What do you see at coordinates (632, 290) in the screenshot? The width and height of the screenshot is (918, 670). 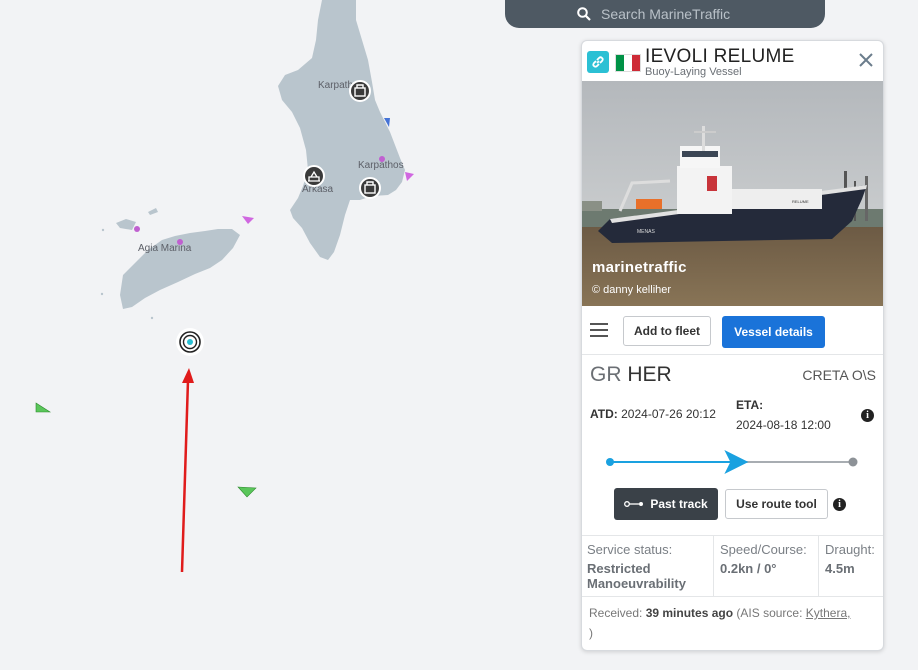 I see `photo-credit: © danny kelliher` at bounding box center [632, 290].